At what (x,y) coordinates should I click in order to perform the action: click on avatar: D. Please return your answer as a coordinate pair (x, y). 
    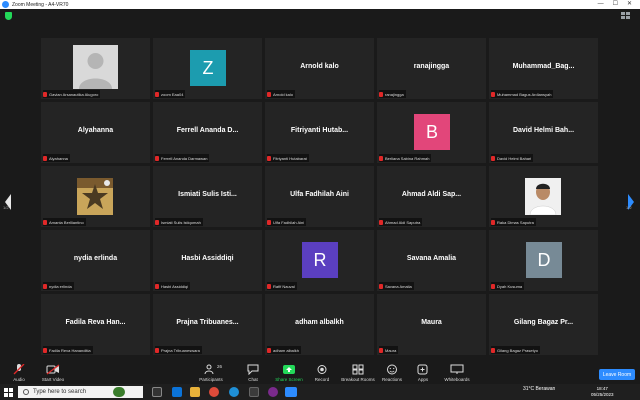
    Looking at the image, I should click on (544, 260).